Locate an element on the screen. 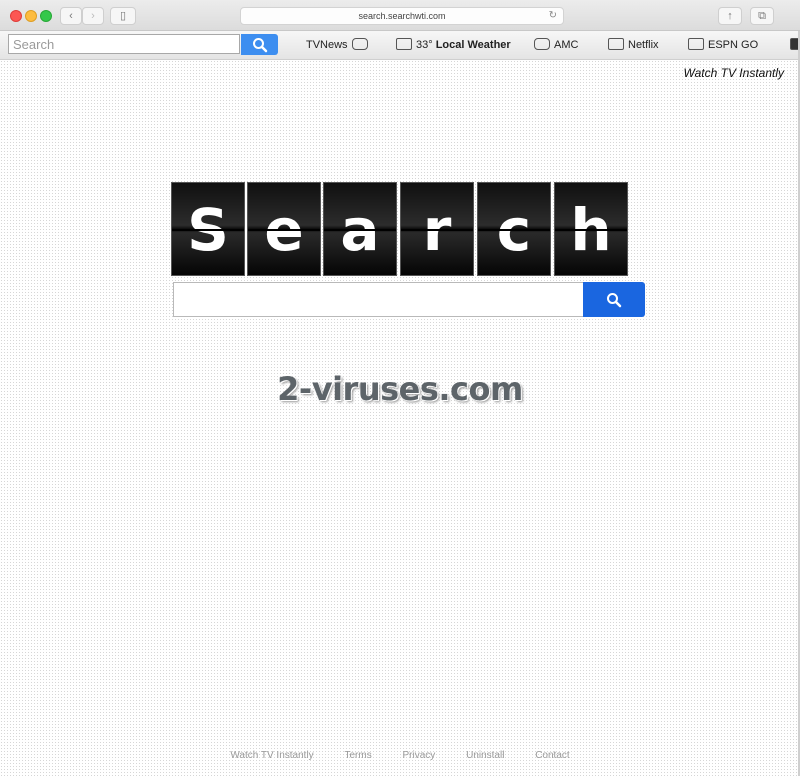  logo-letter: S is located at coordinates (208, 230).